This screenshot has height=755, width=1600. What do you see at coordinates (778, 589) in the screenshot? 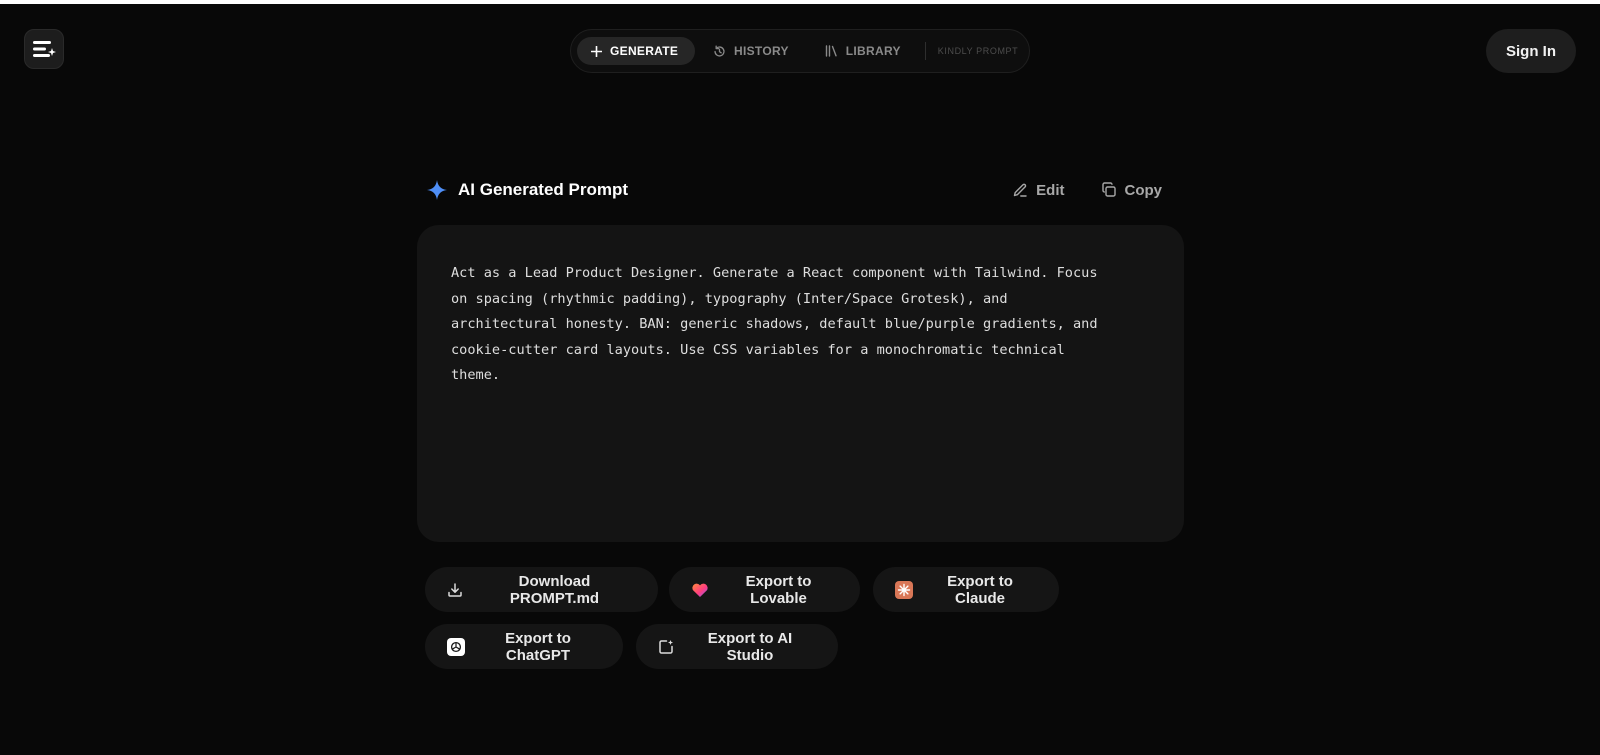
I see `export-lovable-label: Export to Lovable` at bounding box center [778, 589].